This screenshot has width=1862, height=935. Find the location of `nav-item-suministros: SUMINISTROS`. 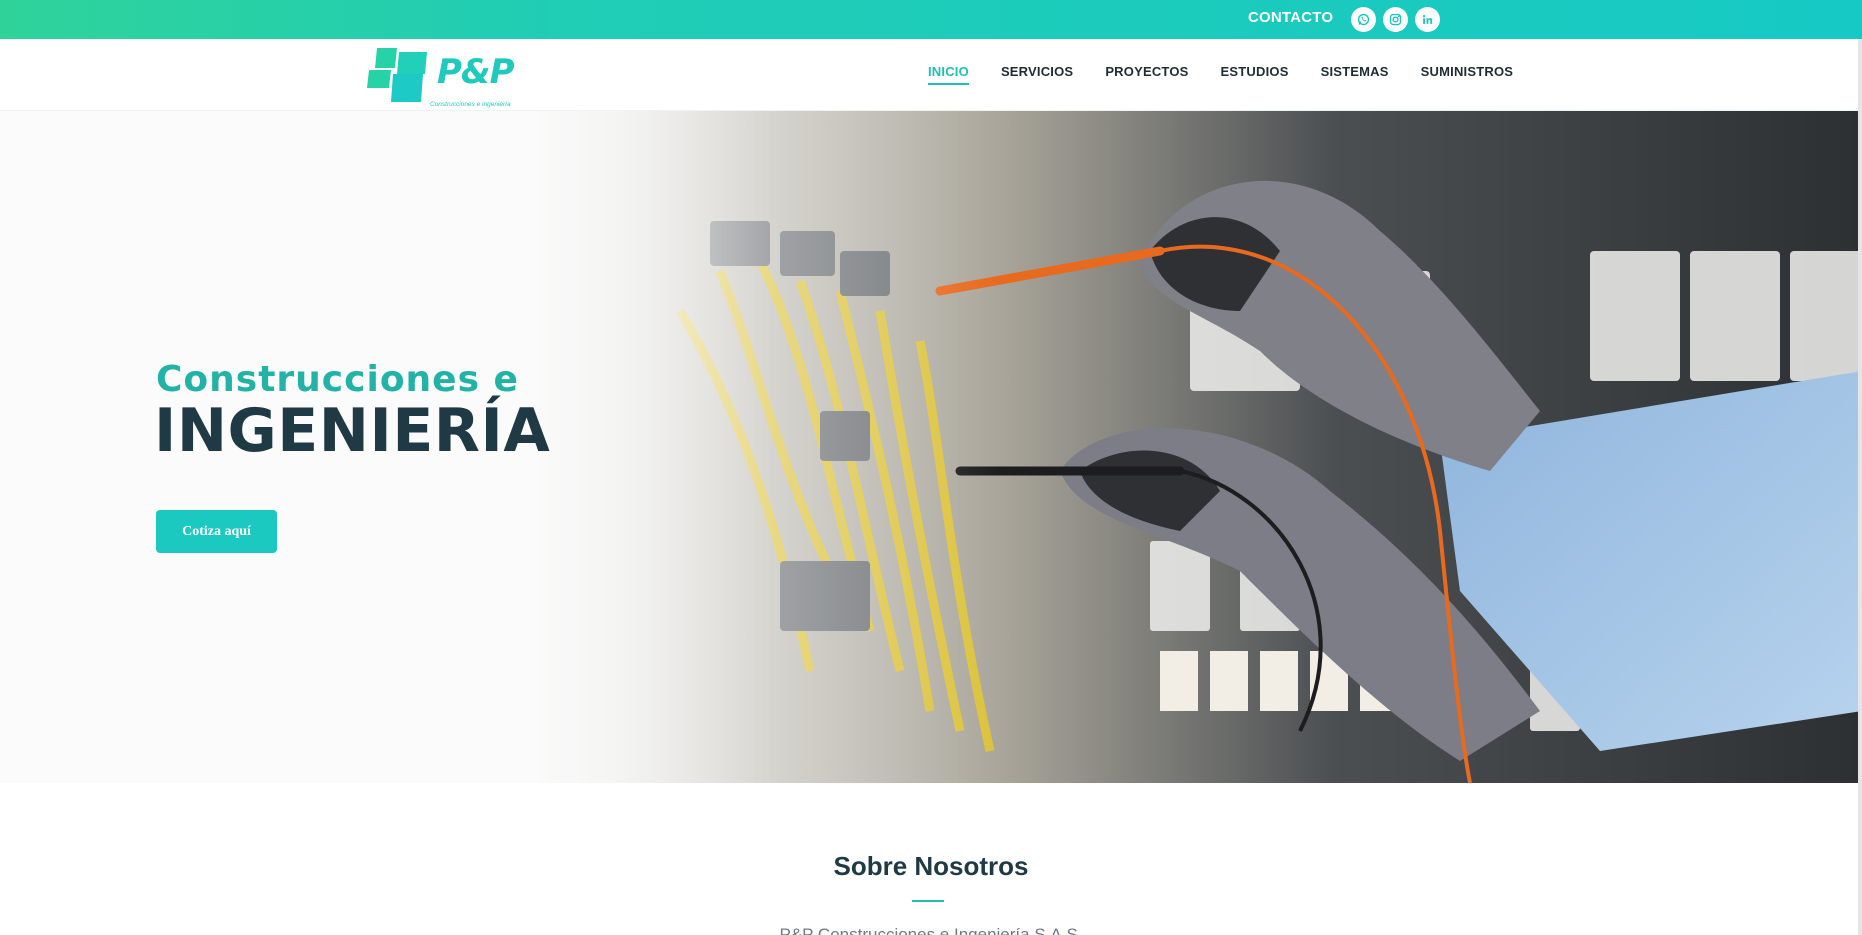

nav-item-suministros: SUMINISTROS is located at coordinates (1467, 74).